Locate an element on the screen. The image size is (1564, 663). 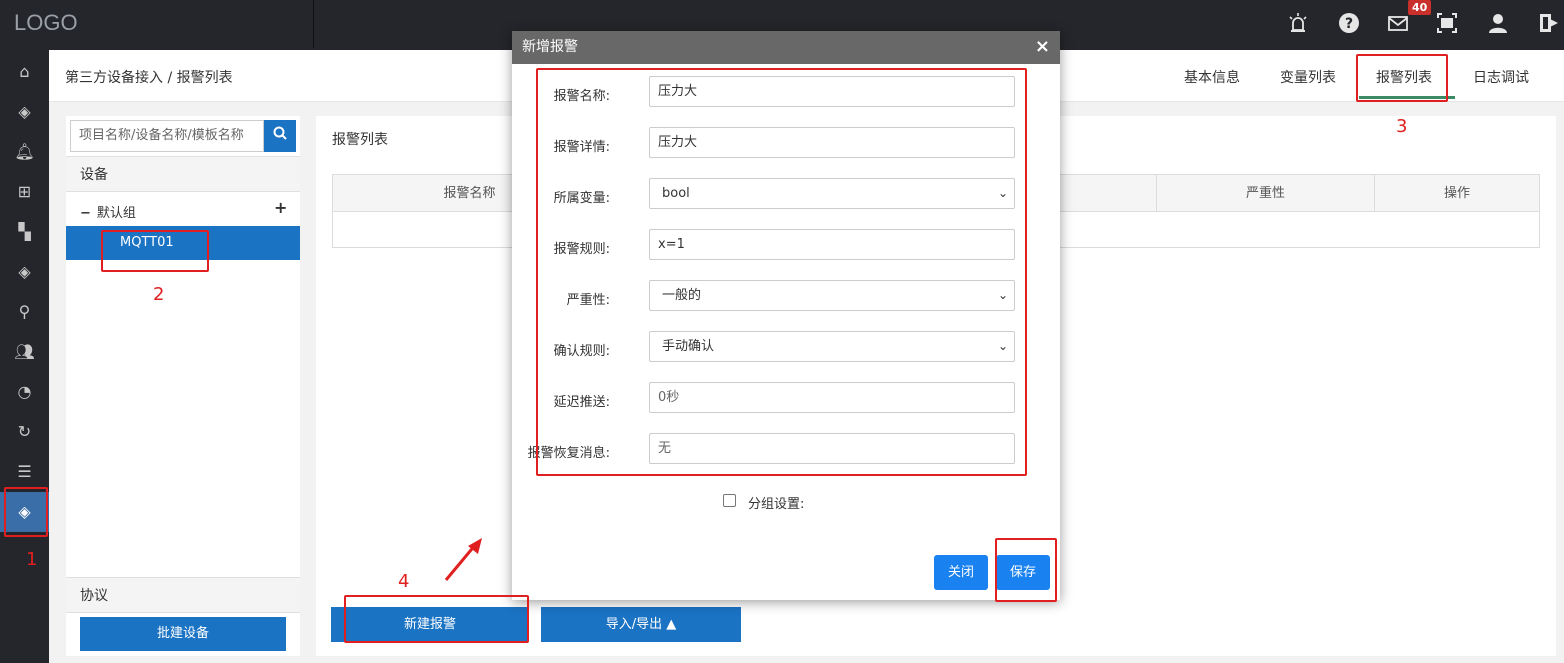
home-icon: ⌂ is located at coordinates (24, 72).